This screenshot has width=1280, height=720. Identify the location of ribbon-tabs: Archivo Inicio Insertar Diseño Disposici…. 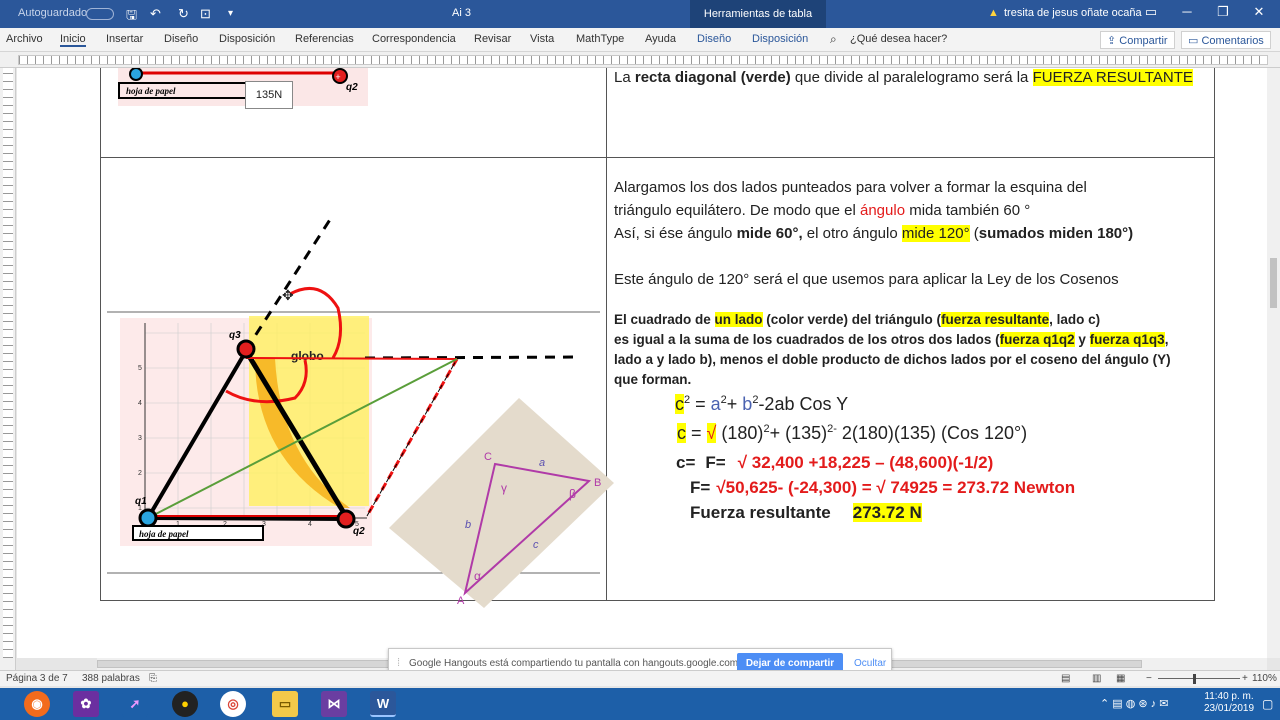
(640, 40).